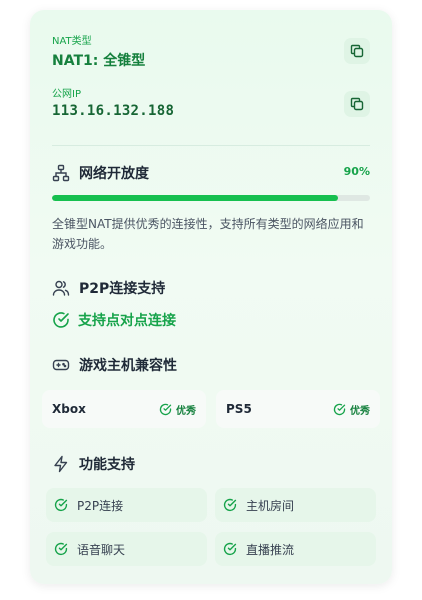 This screenshot has height=600, width=422. What do you see at coordinates (66, 94) in the screenshot?
I see `public-ip-label: 公网IP` at bounding box center [66, 94].